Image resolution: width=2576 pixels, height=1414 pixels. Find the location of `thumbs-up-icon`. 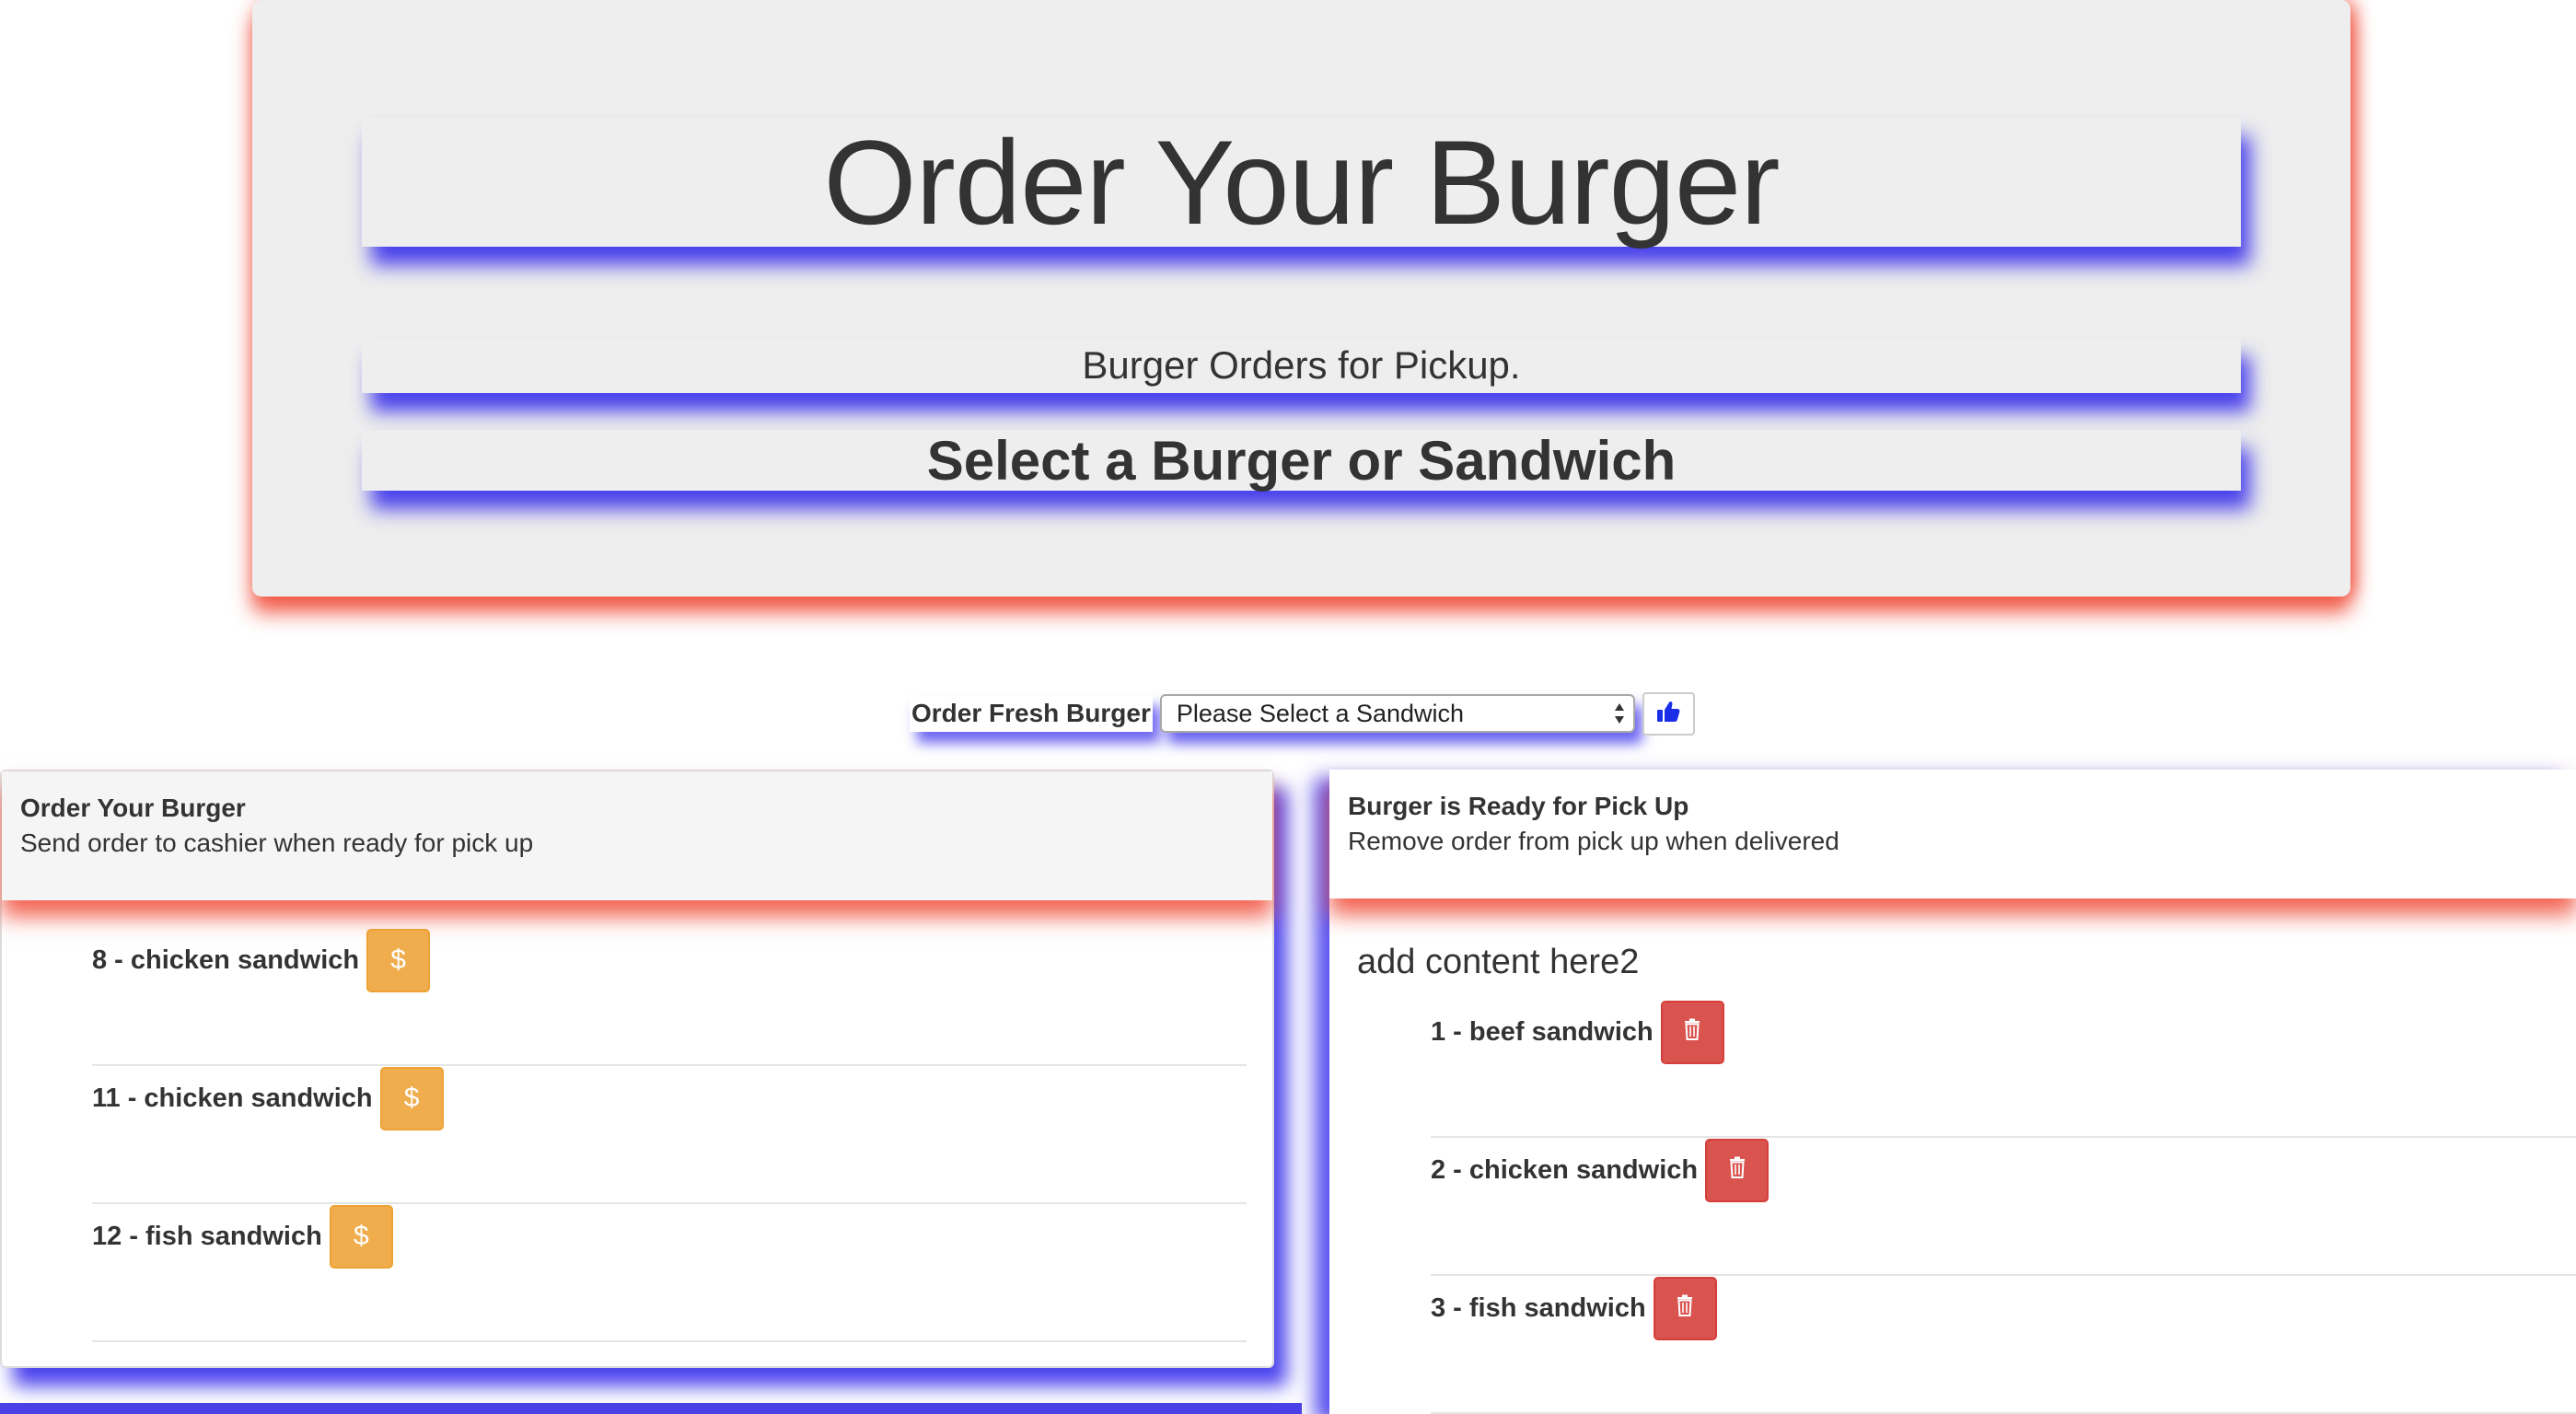

thumbs-up-icon is located at coordinates (1668, 714).